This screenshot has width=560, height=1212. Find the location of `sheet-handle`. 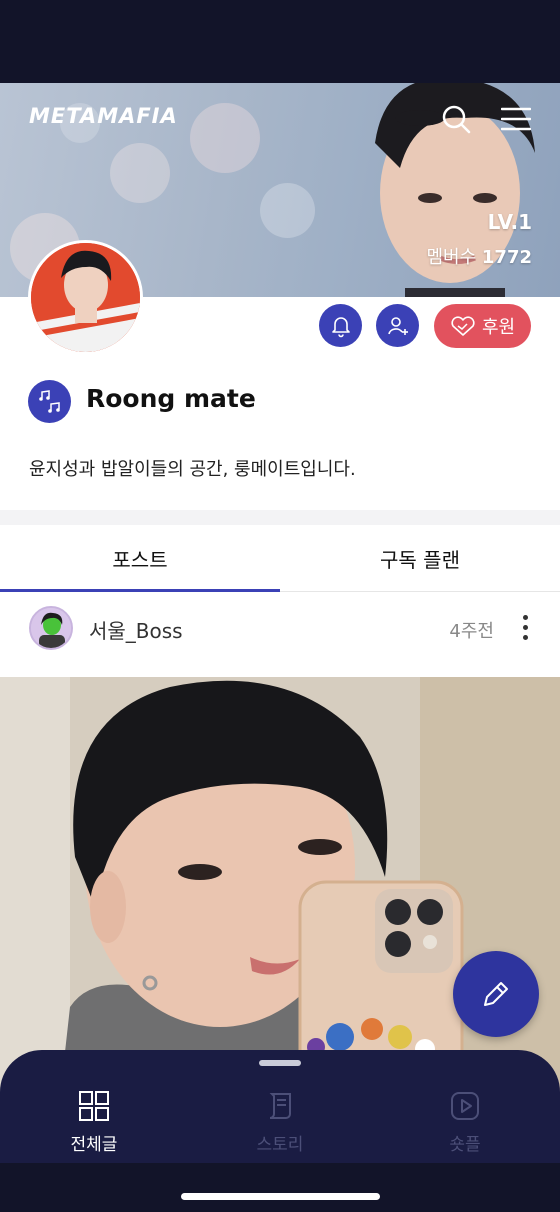

sheet-handle is located at coordinates (280, 1063).